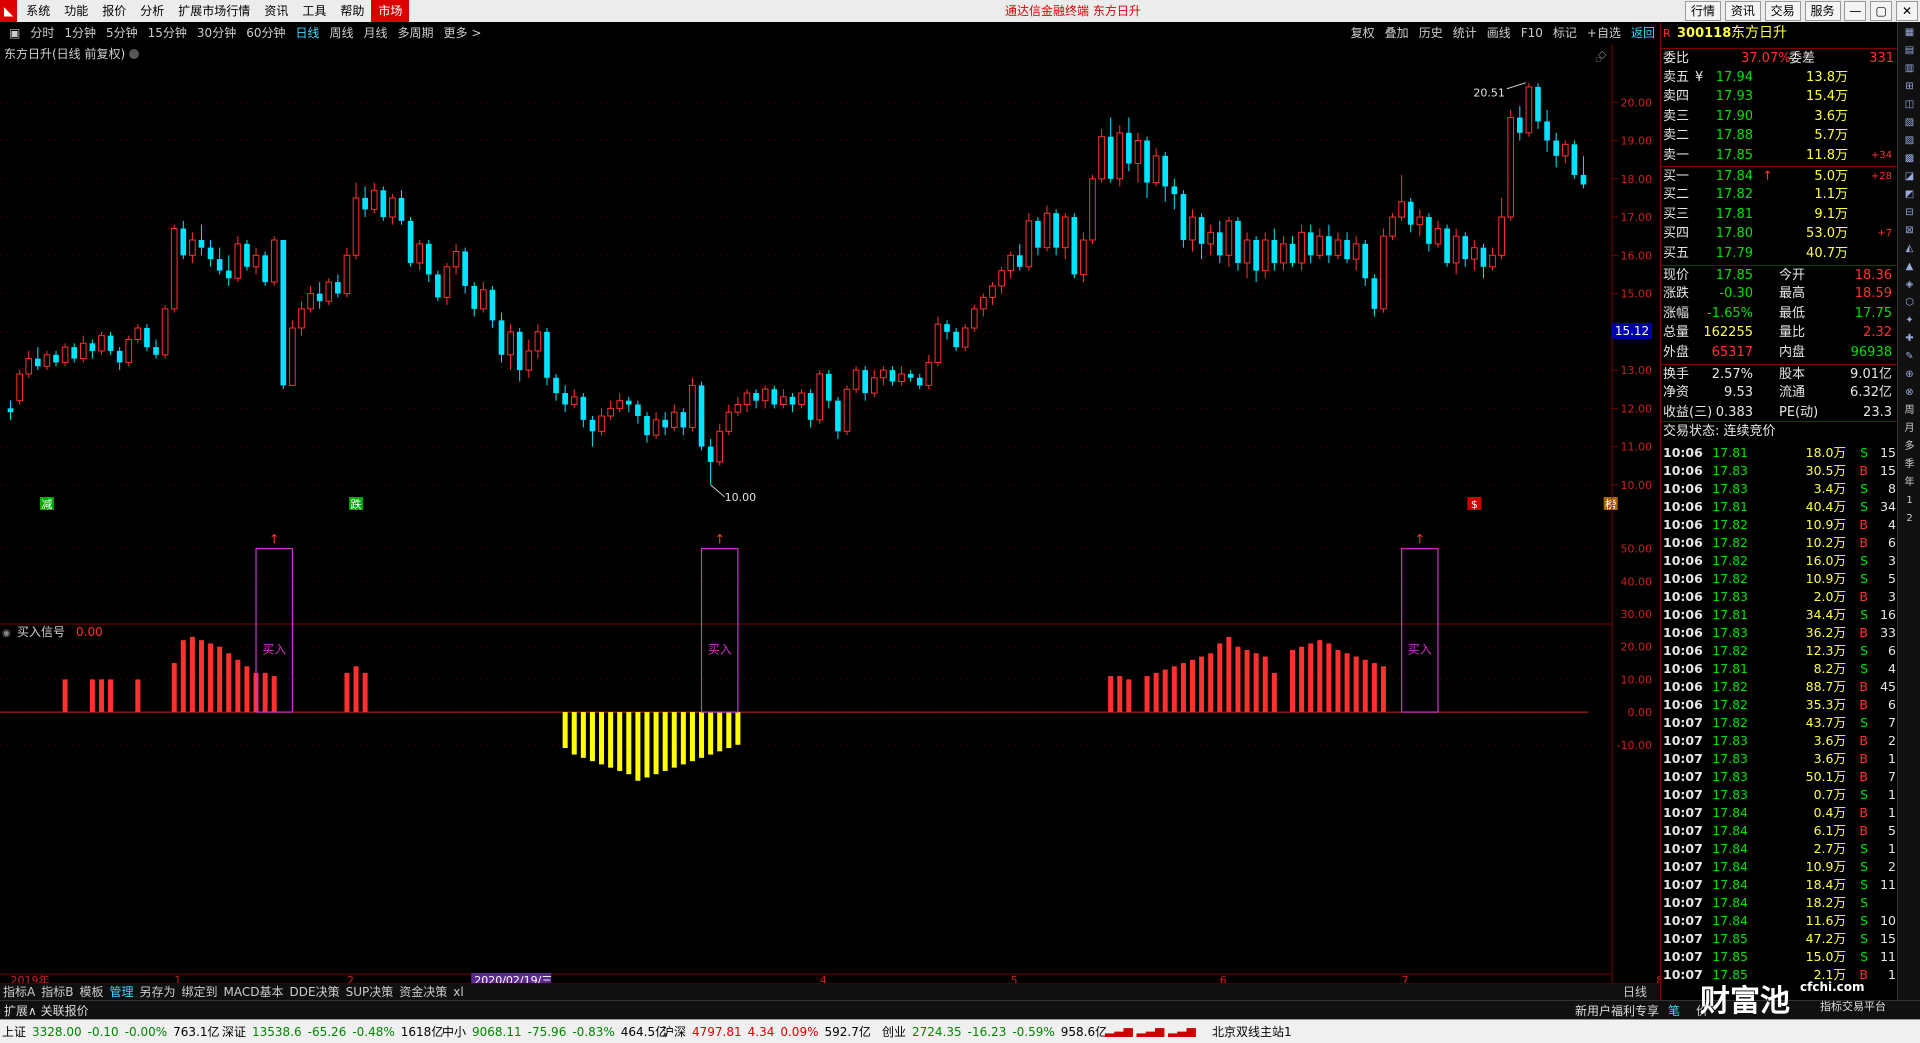  I want to click on index-quote: 创业 2724.35 -16.23 -0.59% 958.6亿, so click(997, 1031).